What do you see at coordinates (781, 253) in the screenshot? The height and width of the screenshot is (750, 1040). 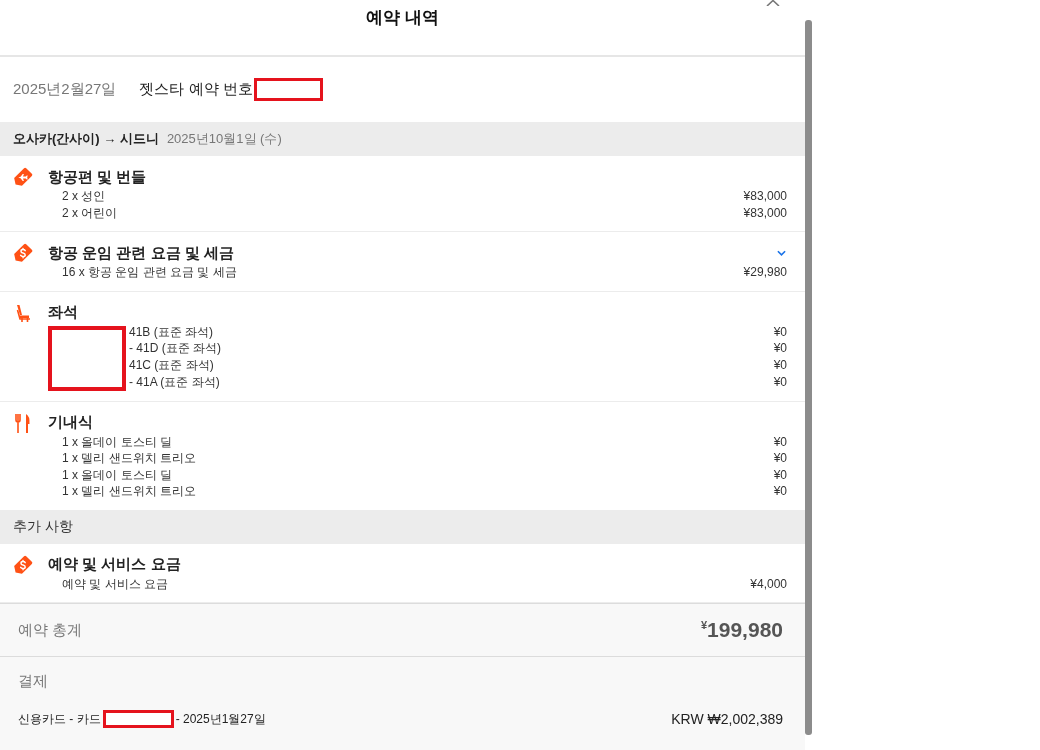 I see `chevron-icon` at bounding box center [781, 253].